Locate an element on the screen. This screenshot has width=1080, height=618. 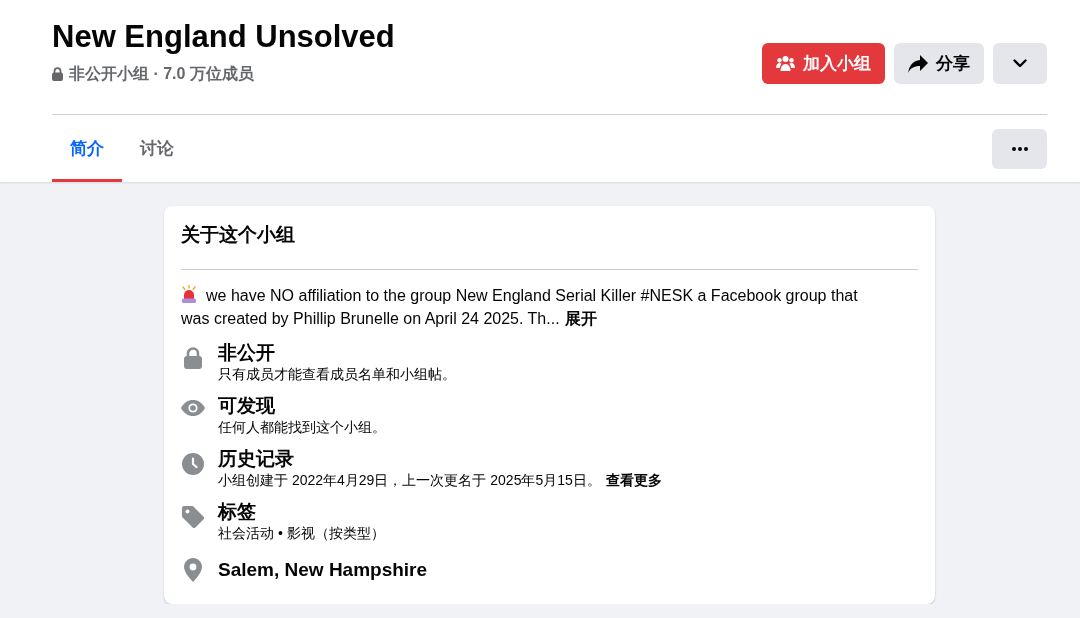
card-title: 关于这个小组 is located at coordinates (238, 235).